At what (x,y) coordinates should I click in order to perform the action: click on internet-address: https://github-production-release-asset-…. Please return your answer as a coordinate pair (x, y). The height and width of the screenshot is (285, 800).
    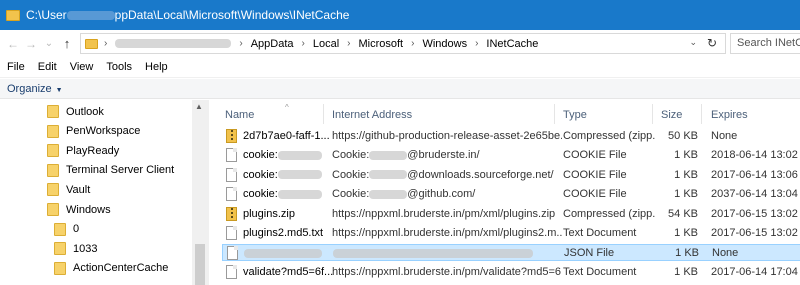
    Looking at the image, I should click on (447, 136).